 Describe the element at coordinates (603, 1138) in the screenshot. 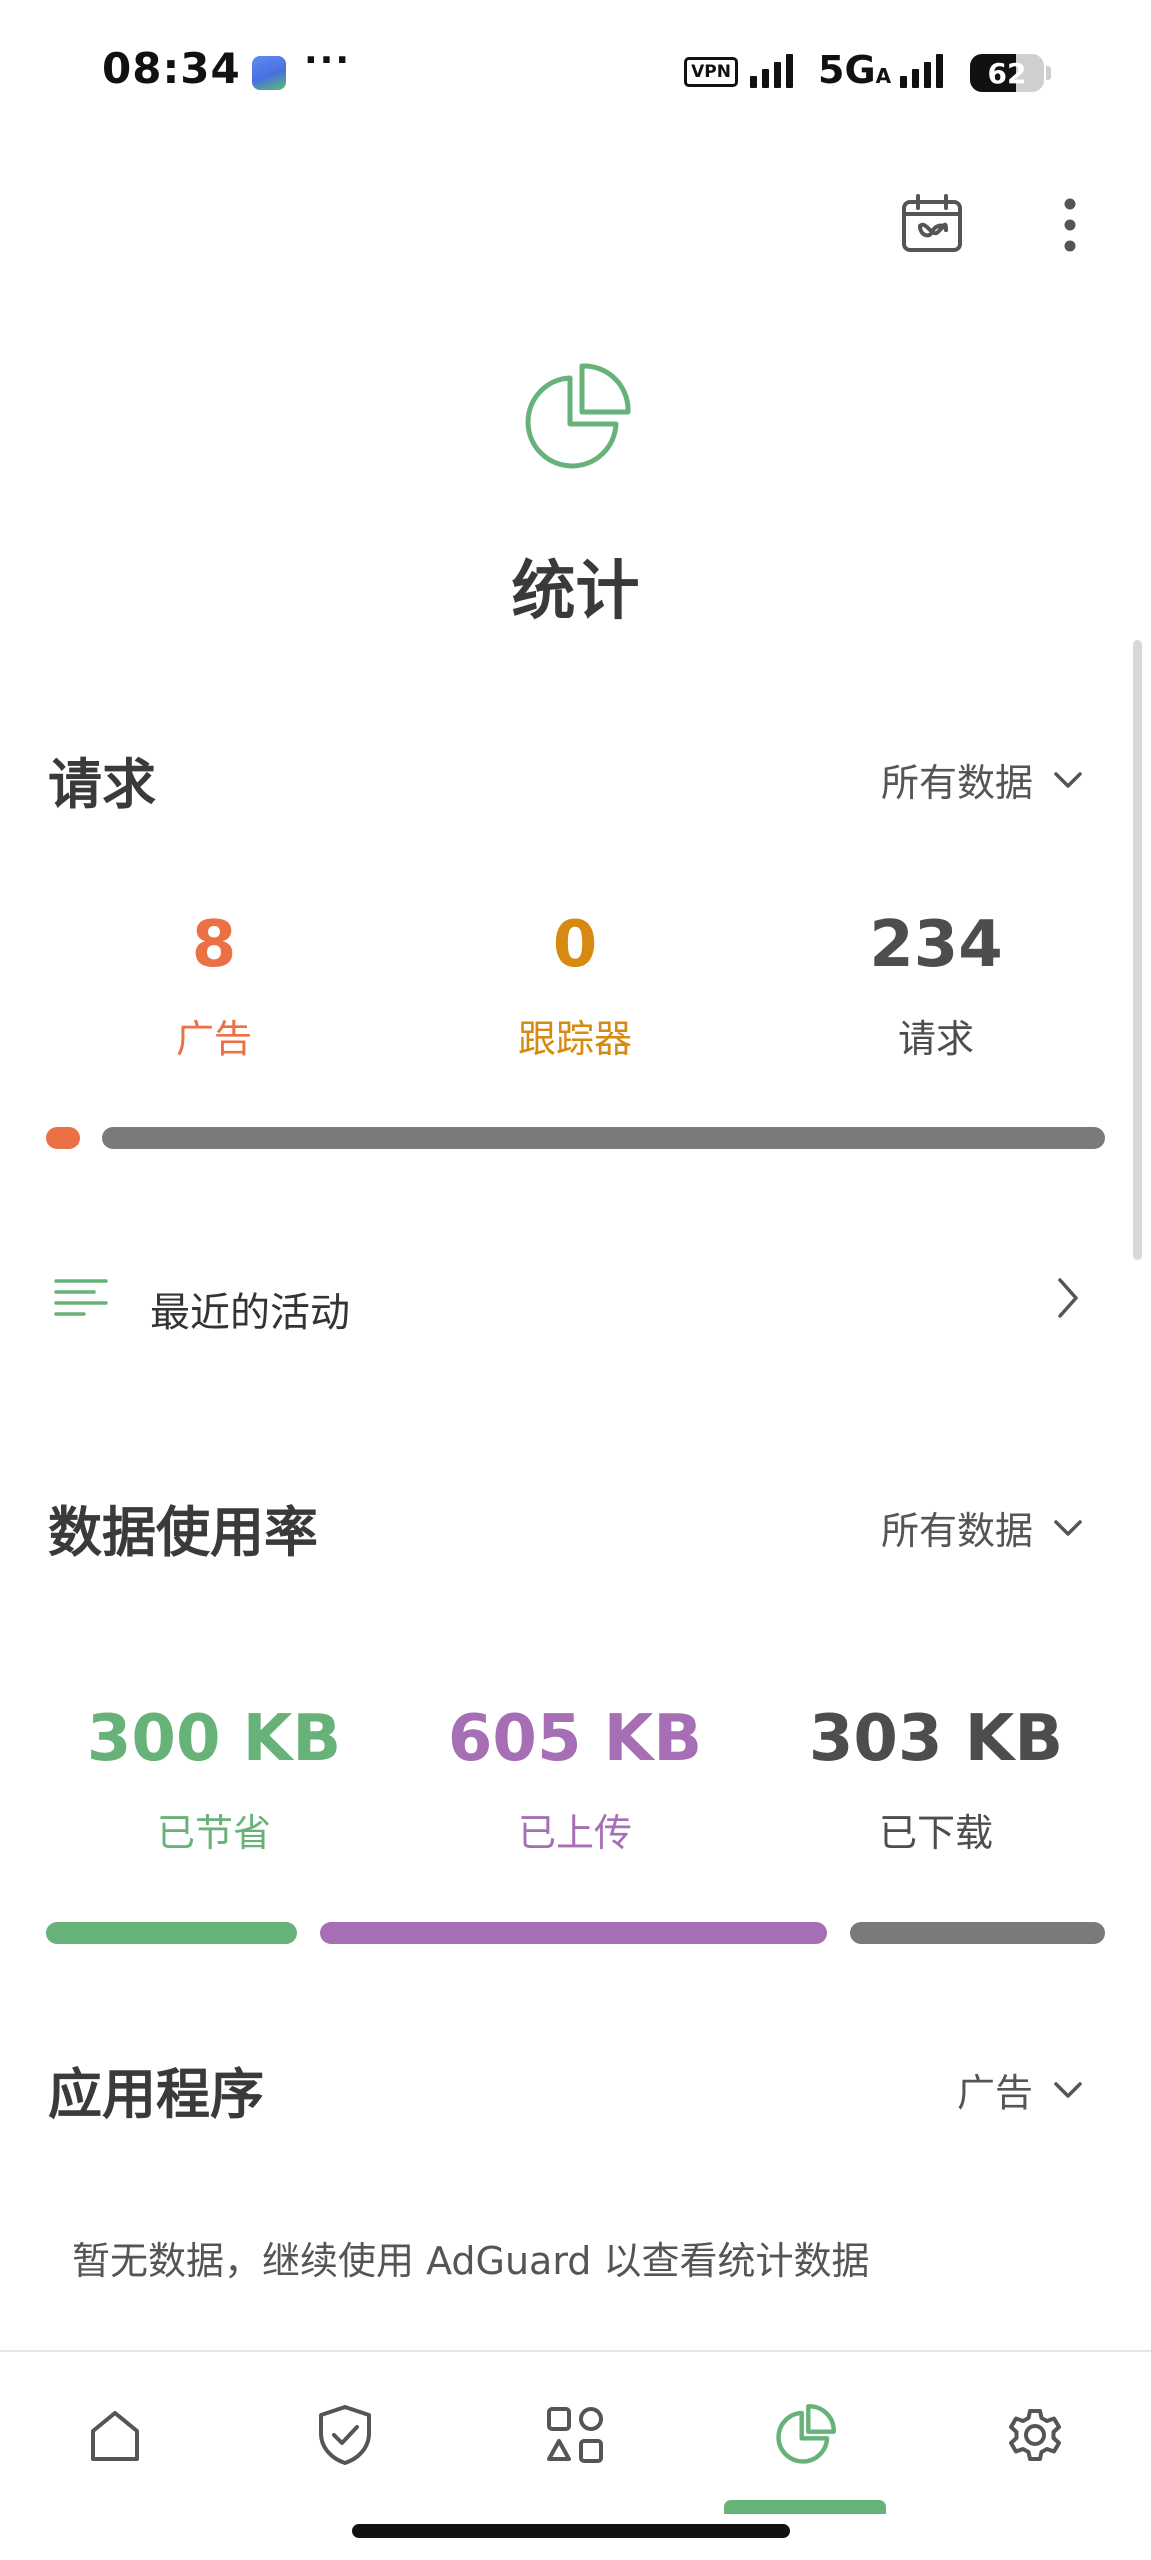

I see `requests-bar` at that location.